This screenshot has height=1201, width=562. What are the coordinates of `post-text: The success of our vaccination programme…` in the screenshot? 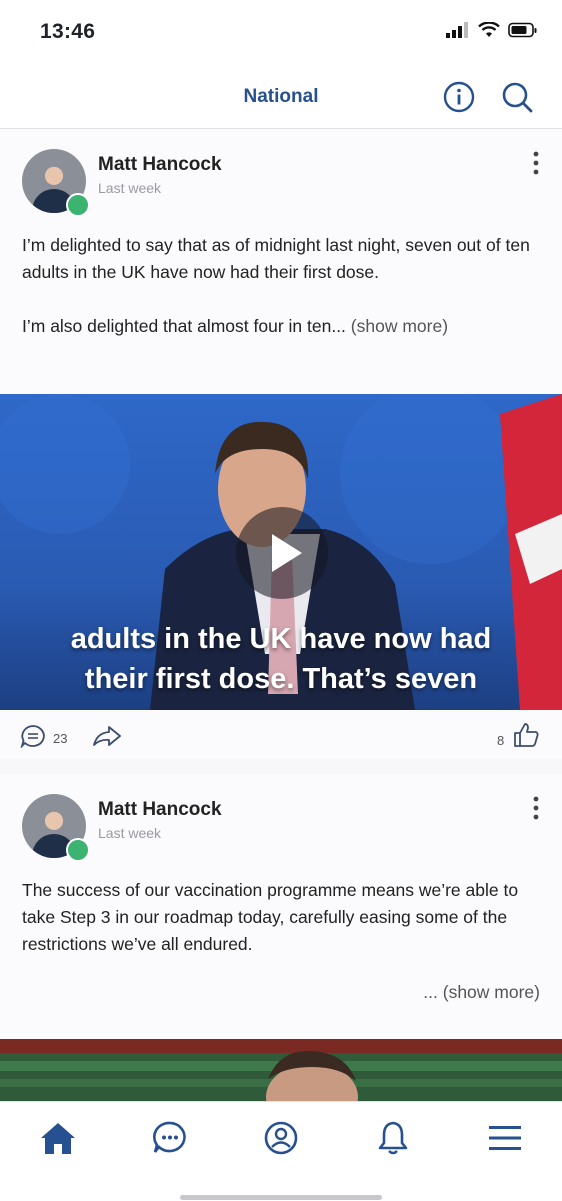 It's located at (270, 917).